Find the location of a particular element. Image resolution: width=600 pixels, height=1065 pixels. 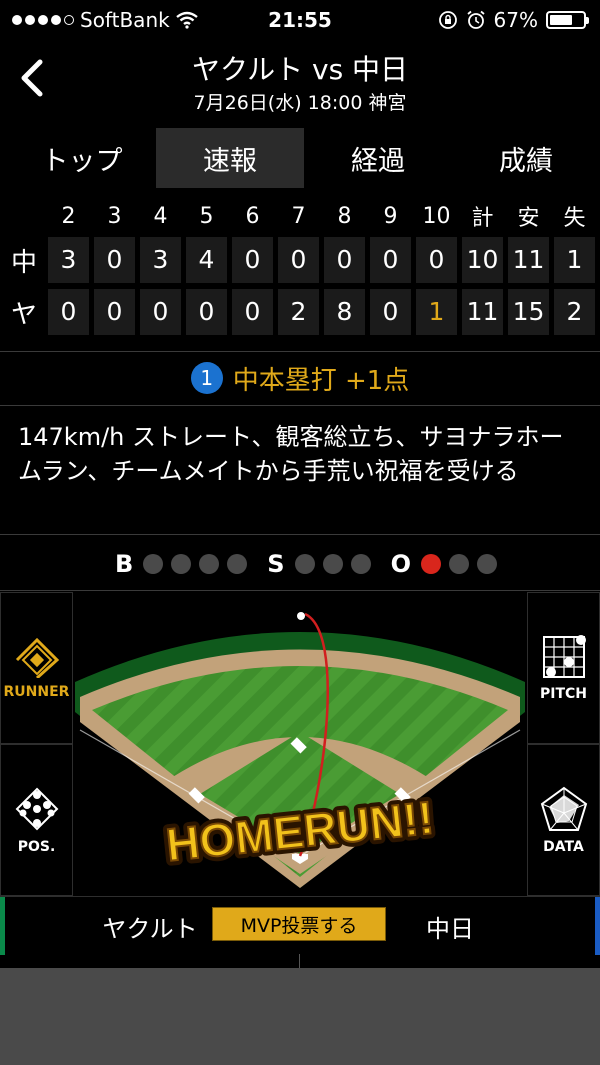

errors-cell: 2 is located at coordinates (574, 312).